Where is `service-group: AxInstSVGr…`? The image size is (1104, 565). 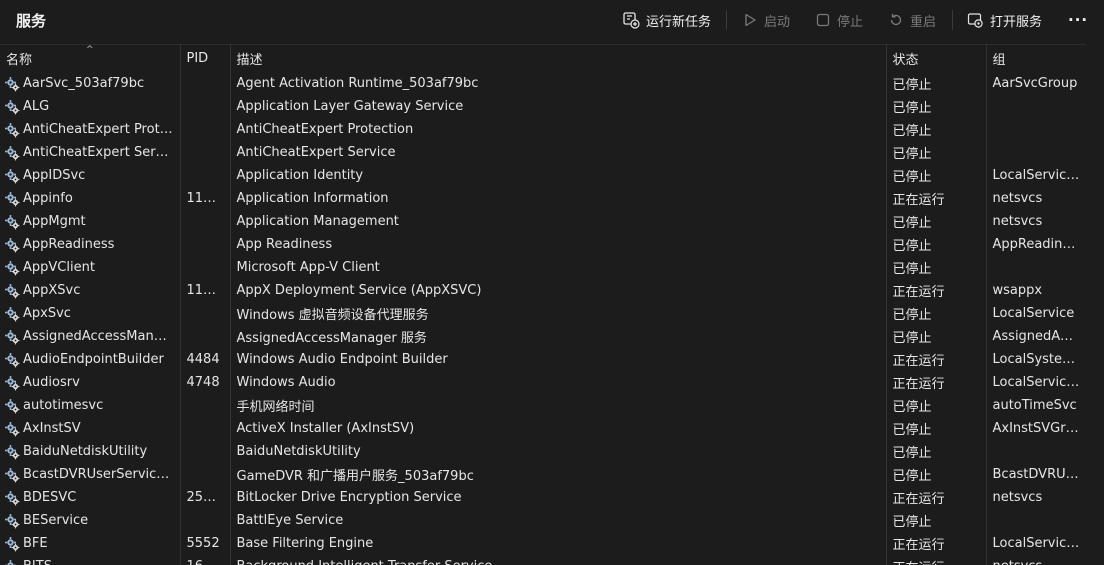 service-group: AxInstSVGr… is located at coordinates (1036, 428).